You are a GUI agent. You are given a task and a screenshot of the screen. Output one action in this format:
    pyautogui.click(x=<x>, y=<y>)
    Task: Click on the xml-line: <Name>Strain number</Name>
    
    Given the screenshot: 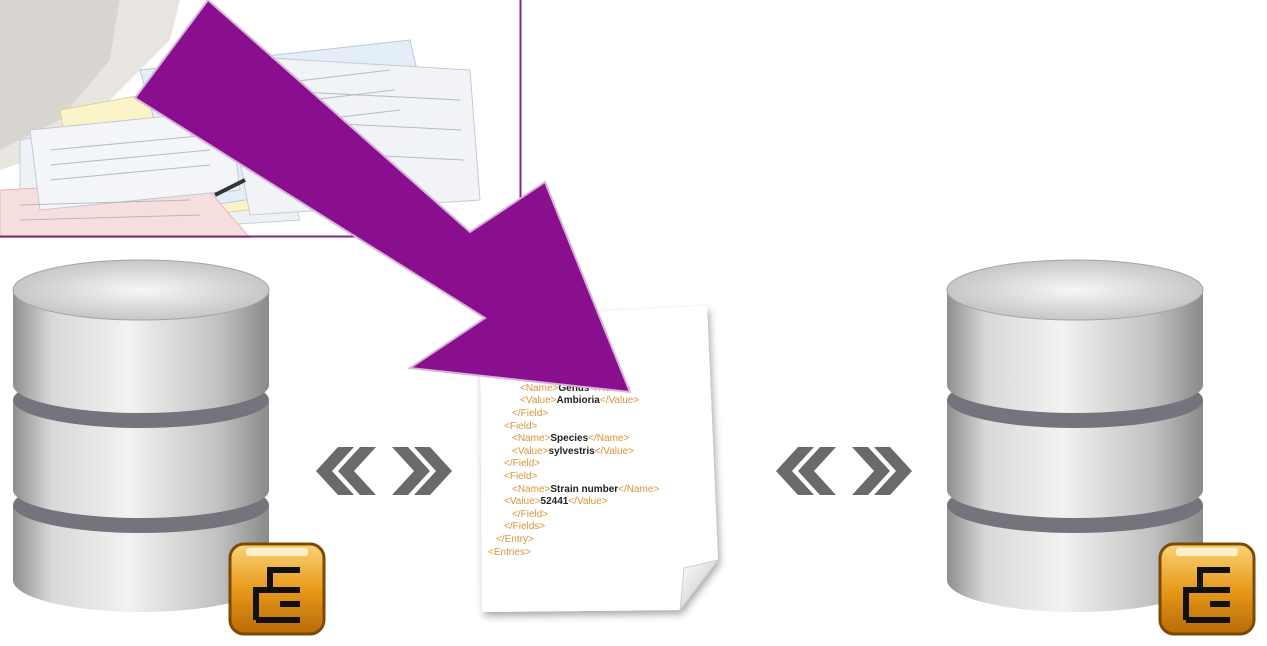 What is the action you would take?
    pyautogui.click(x=603, y=490)
    